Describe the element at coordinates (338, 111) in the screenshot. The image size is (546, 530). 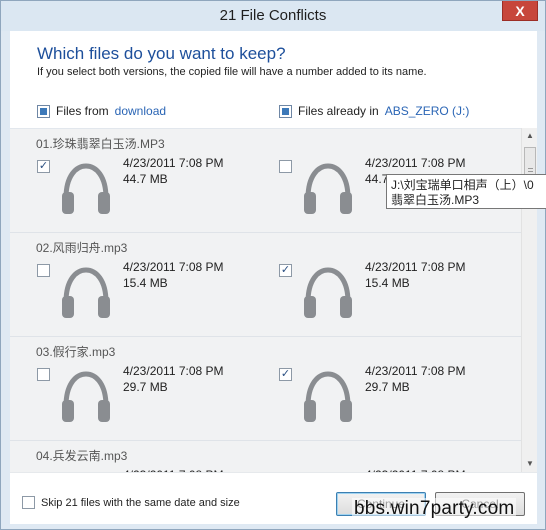
I see `right-column-prefix: Files already in` at that location.